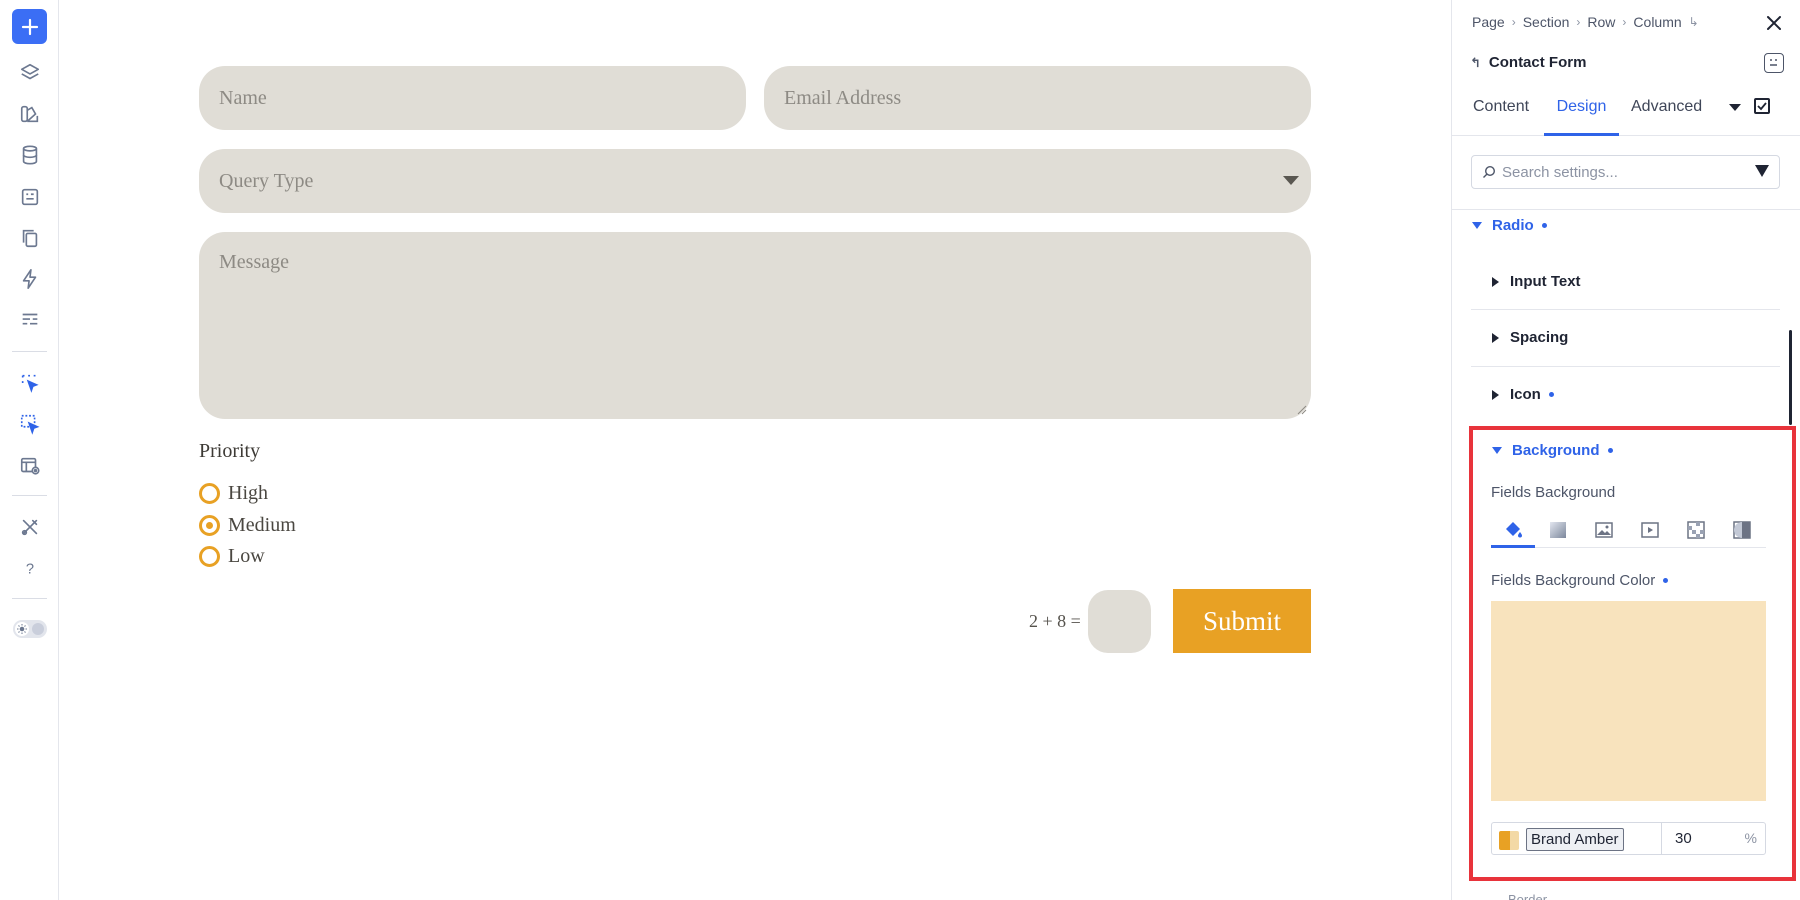 The height and width of the screenshot is (900, 1800). I want to click on breadcrumb-section: Section, so click(1546, 22).